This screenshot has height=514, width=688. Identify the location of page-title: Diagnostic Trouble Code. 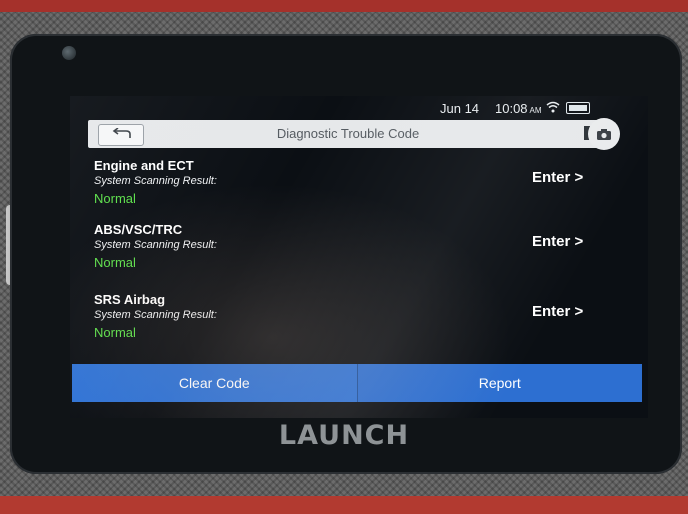
(348, 133).